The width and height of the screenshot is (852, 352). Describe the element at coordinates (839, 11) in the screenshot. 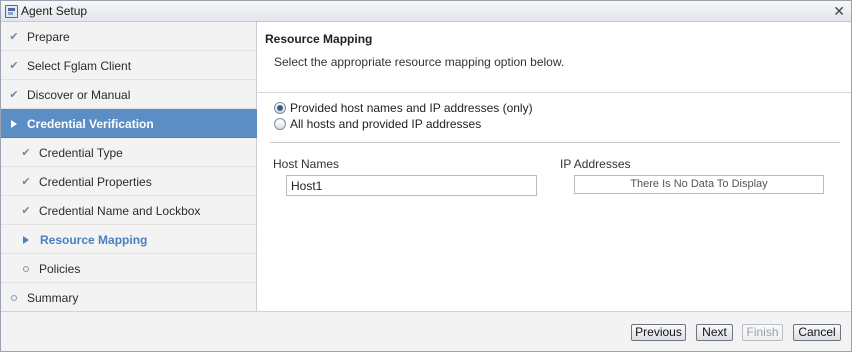

I see `close-icon: ✕` at that location.